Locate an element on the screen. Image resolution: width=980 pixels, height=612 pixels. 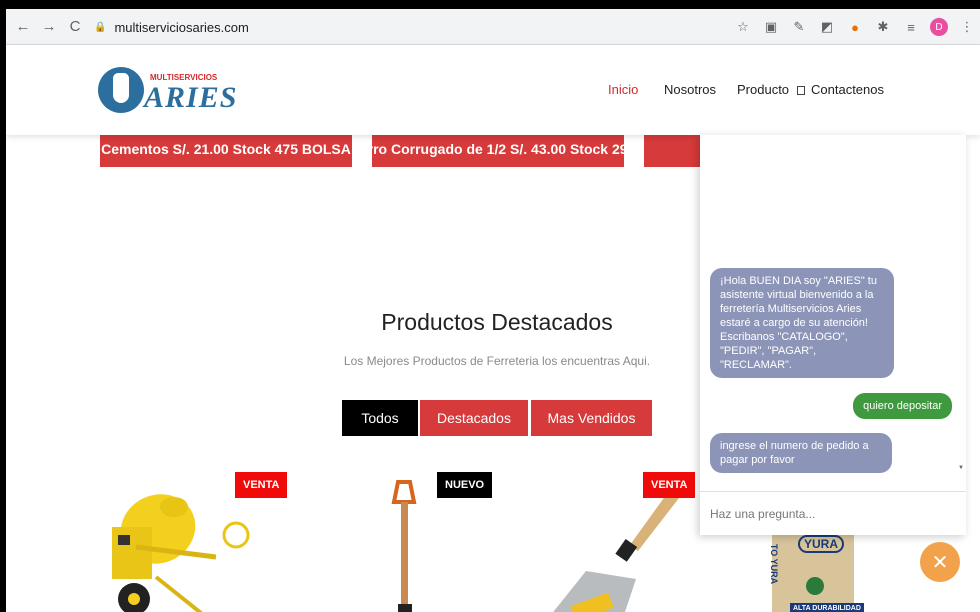
chat-close-button: ✕ is located at coordinates (940, 562).